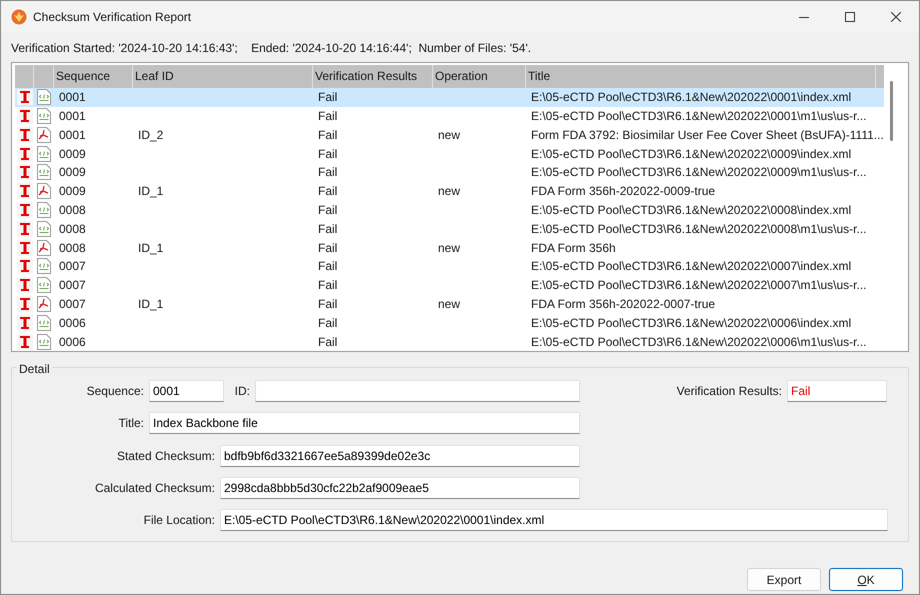 Image resolution: width=920 pixels, height=595 pixels. What do you see at coordinates (186, 391) in the screenshot?
I see `text-field: 0001` at bounding box center [186, 391].